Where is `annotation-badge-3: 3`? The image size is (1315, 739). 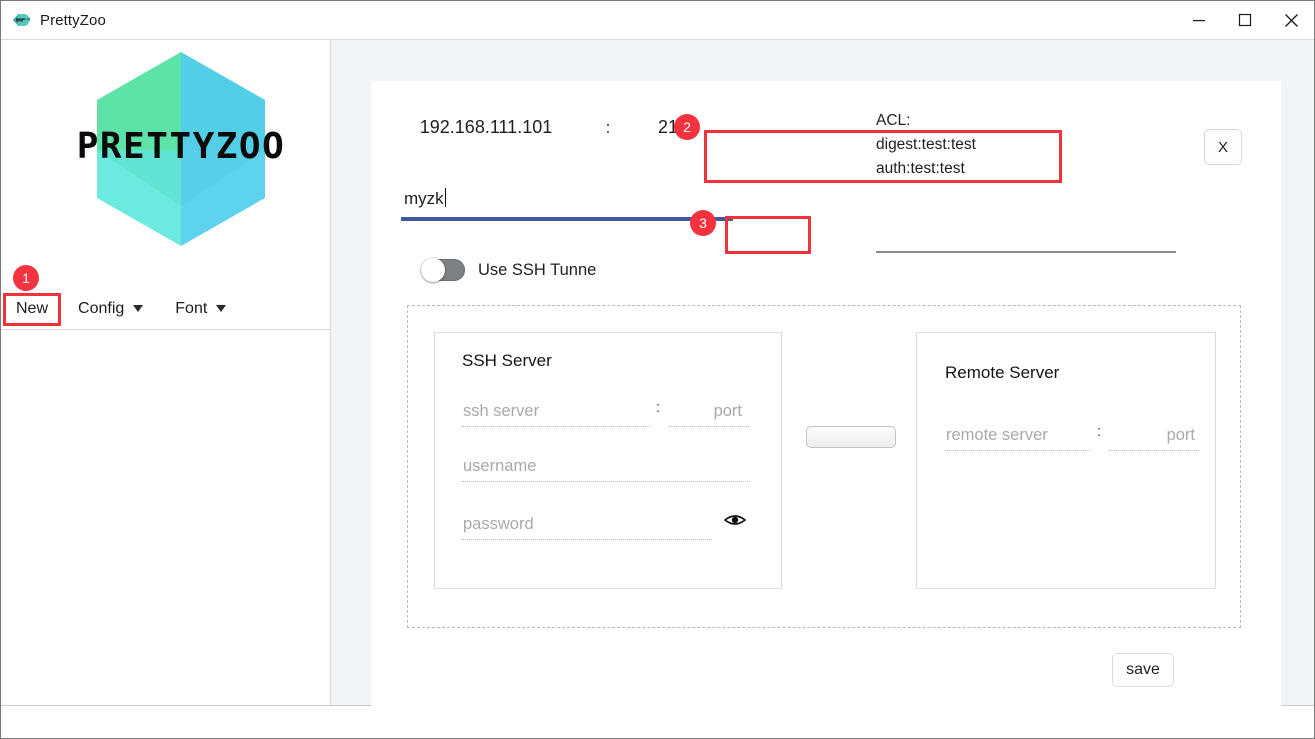
annotation-badge-3: 3 is located at coordinates (703, 223).